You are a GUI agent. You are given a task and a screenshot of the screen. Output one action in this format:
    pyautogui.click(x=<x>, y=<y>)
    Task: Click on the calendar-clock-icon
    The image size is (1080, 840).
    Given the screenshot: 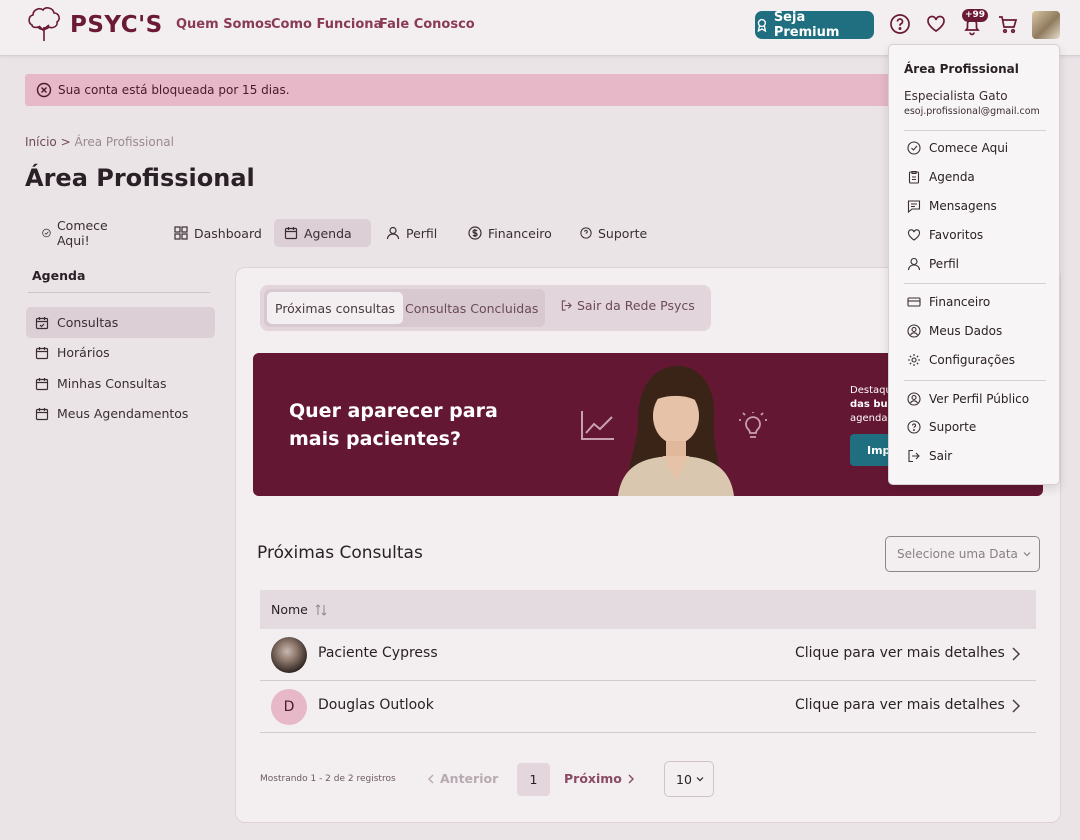 What is the action you would take?
    pyautogui.click(x=42, y=413)
    